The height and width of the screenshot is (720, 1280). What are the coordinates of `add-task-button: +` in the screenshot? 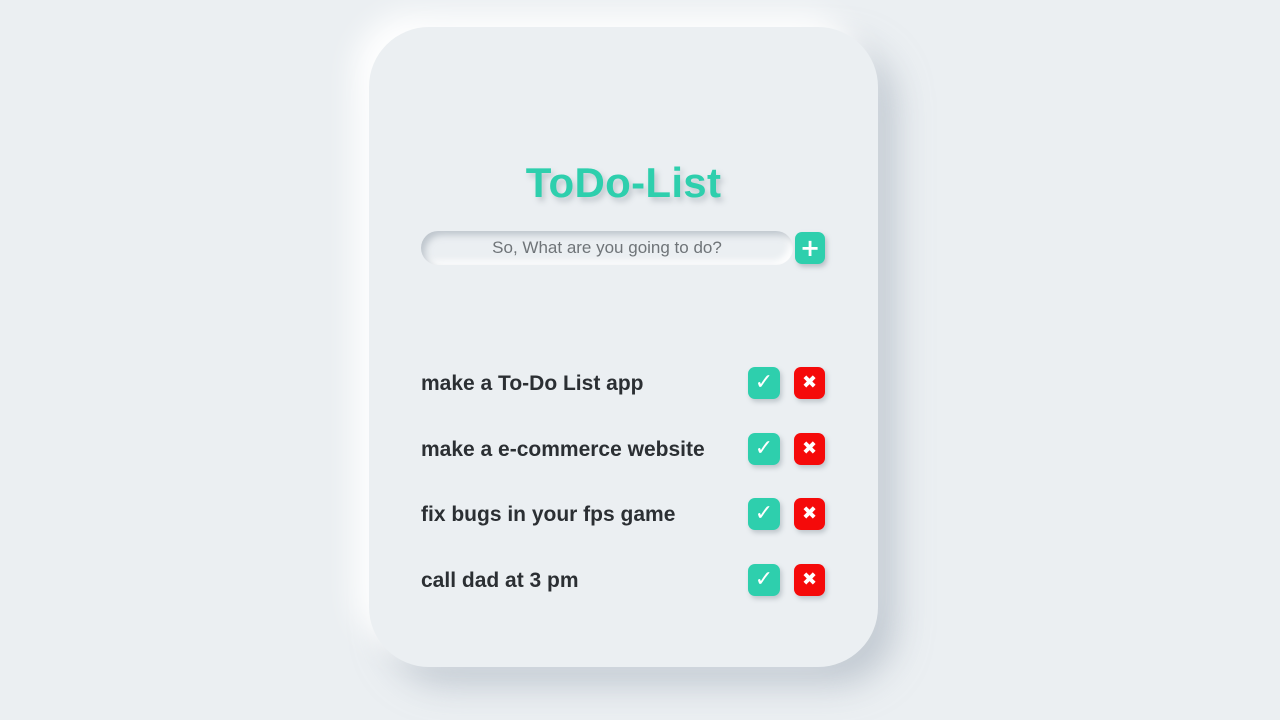 It's located at (810, 248).